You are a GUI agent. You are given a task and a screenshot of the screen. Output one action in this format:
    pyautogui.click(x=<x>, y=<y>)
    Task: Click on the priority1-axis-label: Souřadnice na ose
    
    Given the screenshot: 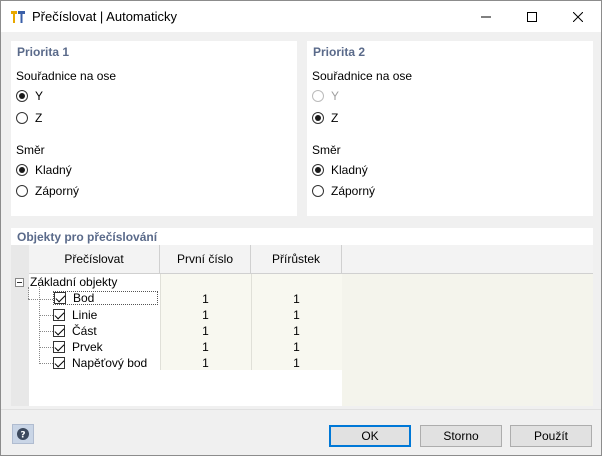 What is the action you would take?
    pyautogui.click(x=66, y=76)
    